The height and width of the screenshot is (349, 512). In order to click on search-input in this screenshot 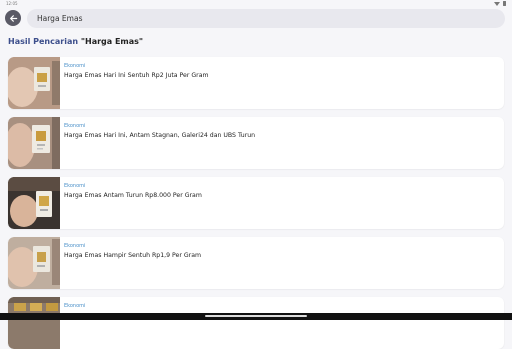, I will do `click(271, 18)`.